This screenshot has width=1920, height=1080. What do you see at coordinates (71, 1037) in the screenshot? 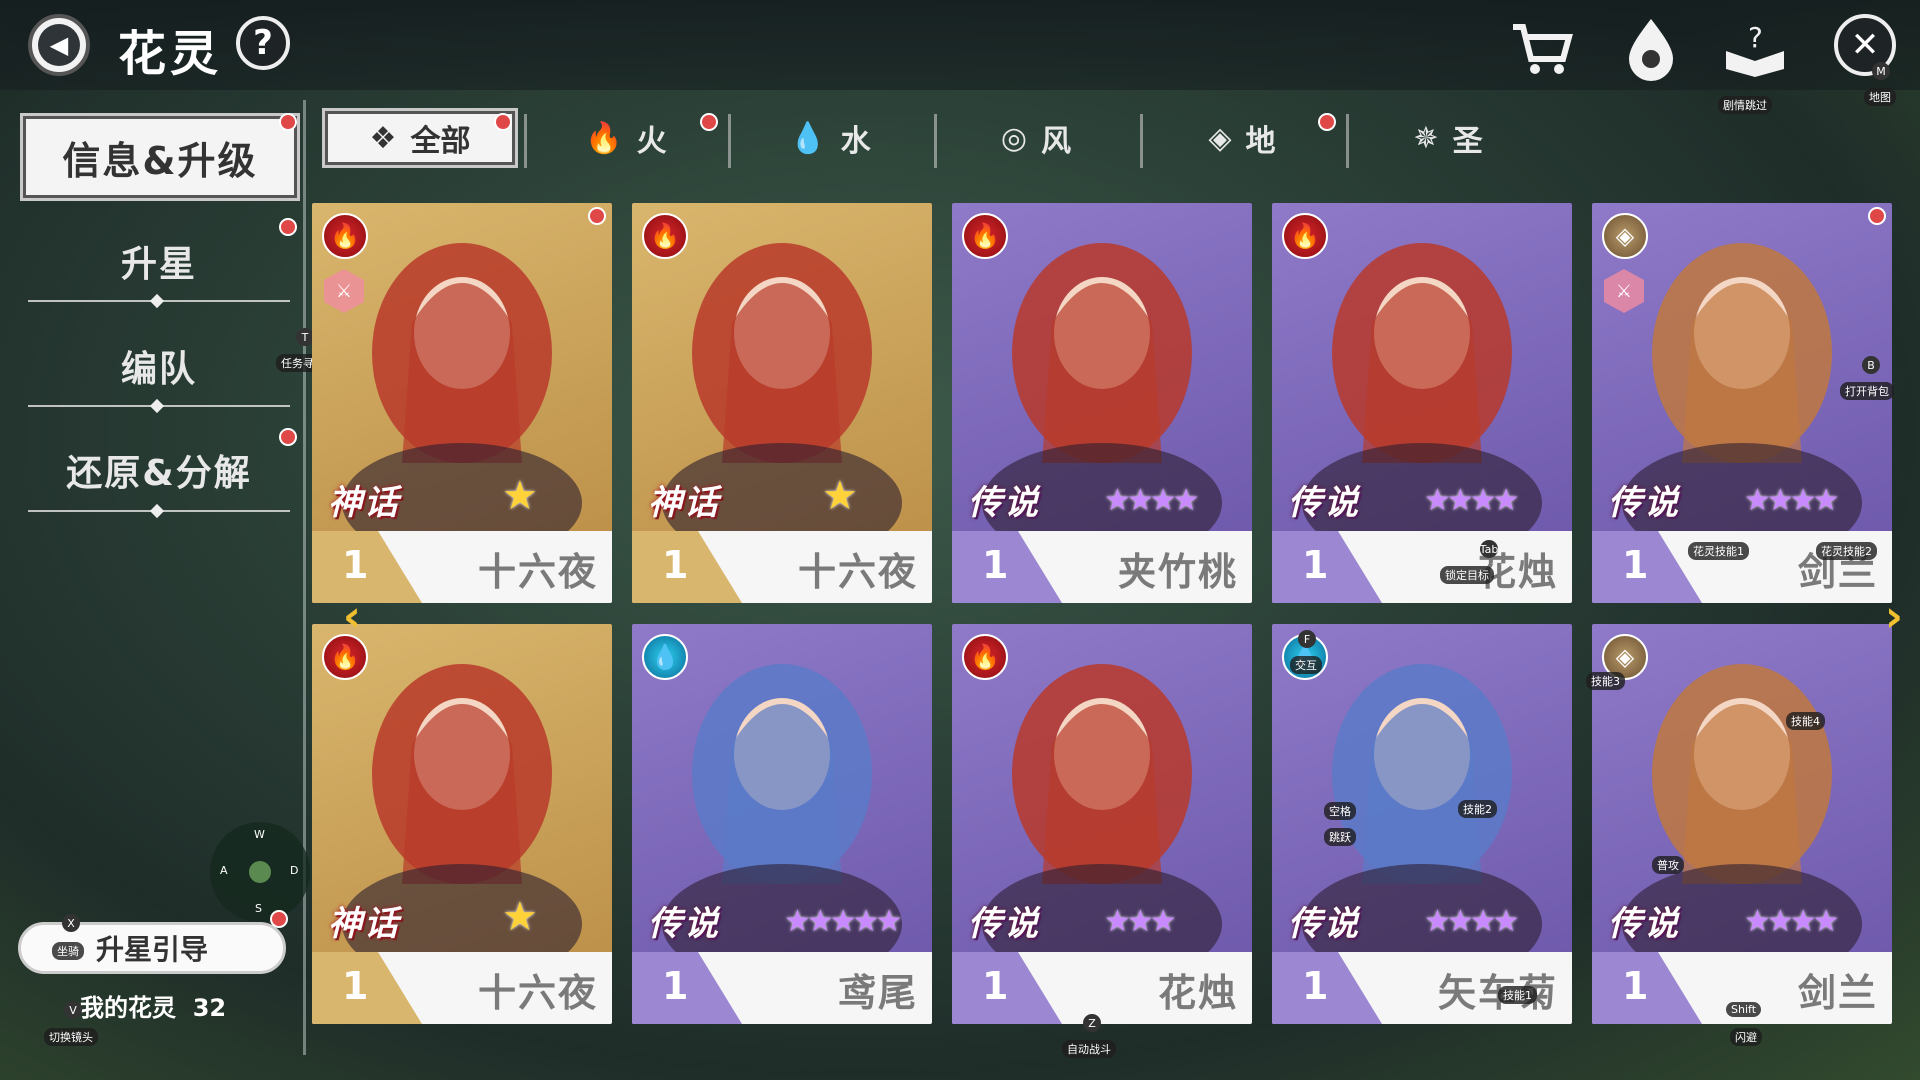
I see `camera-hint: 切换镜头` at bounding box center [71, 1037].